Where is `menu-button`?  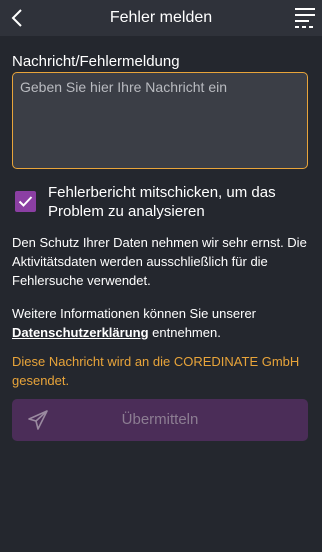
menu-button is located at coordinates (305, 18).